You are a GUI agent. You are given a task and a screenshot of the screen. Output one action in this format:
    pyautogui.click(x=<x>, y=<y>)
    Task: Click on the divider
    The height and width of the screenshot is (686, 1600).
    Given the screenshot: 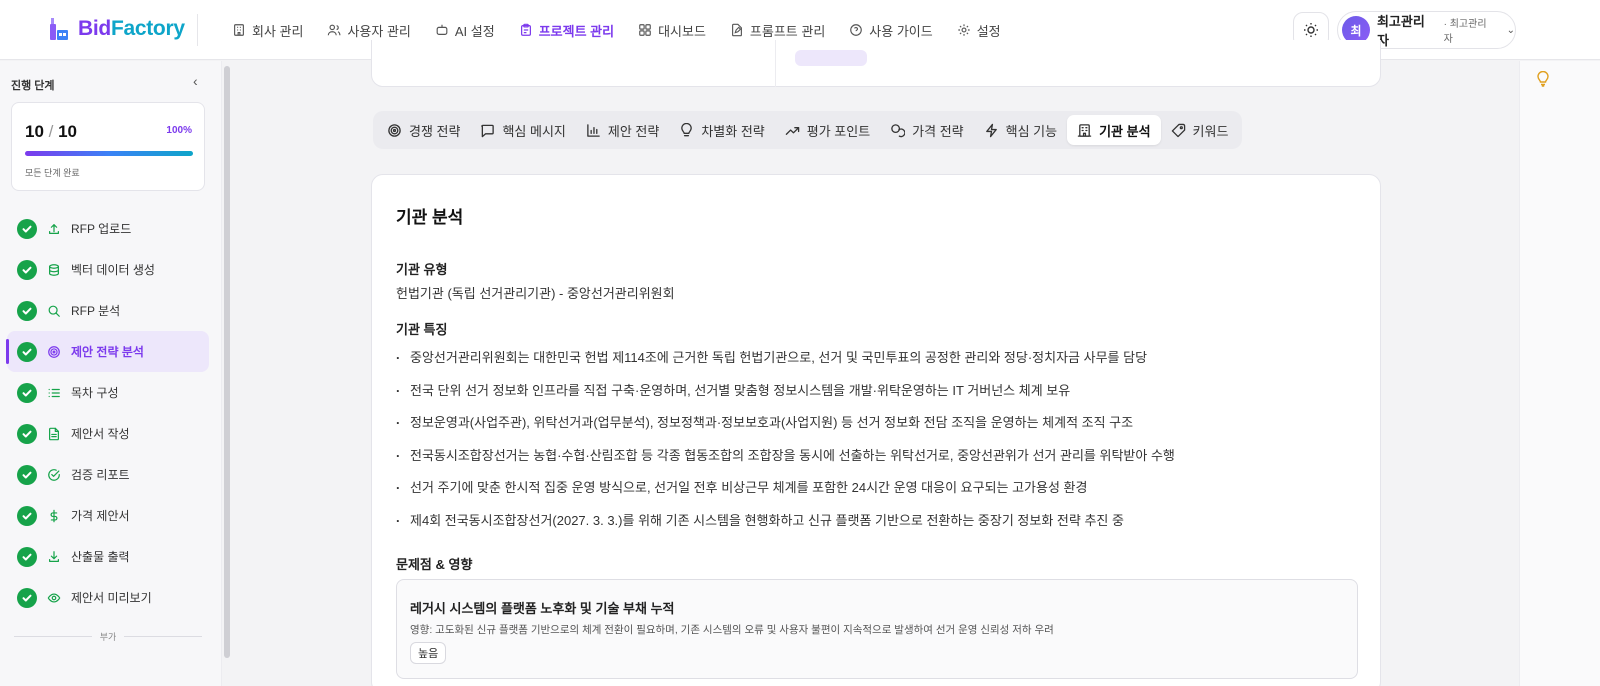 What is the action you would take?
    pyautogui.click(x=775, y=63)
    